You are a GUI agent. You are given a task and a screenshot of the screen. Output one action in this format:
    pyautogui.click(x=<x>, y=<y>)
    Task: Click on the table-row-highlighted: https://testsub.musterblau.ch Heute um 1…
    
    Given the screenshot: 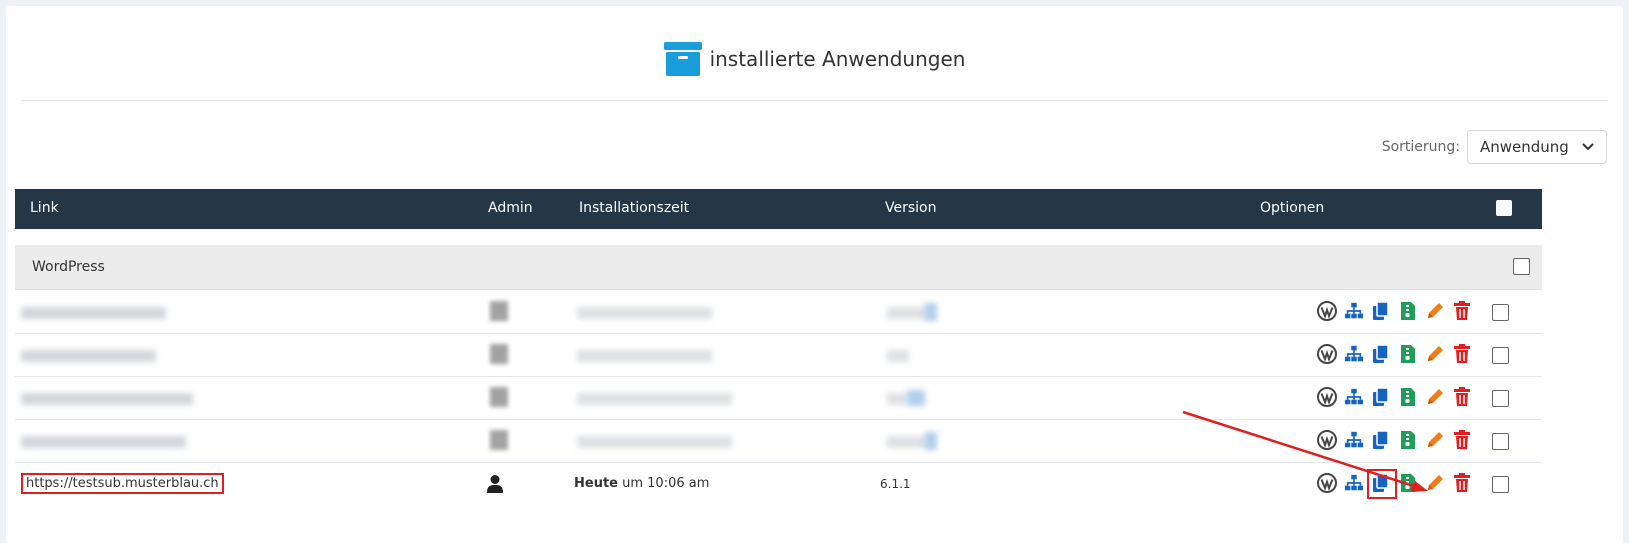 What is the action you would take?
    pyautogui.click(x=778, y=484)
    